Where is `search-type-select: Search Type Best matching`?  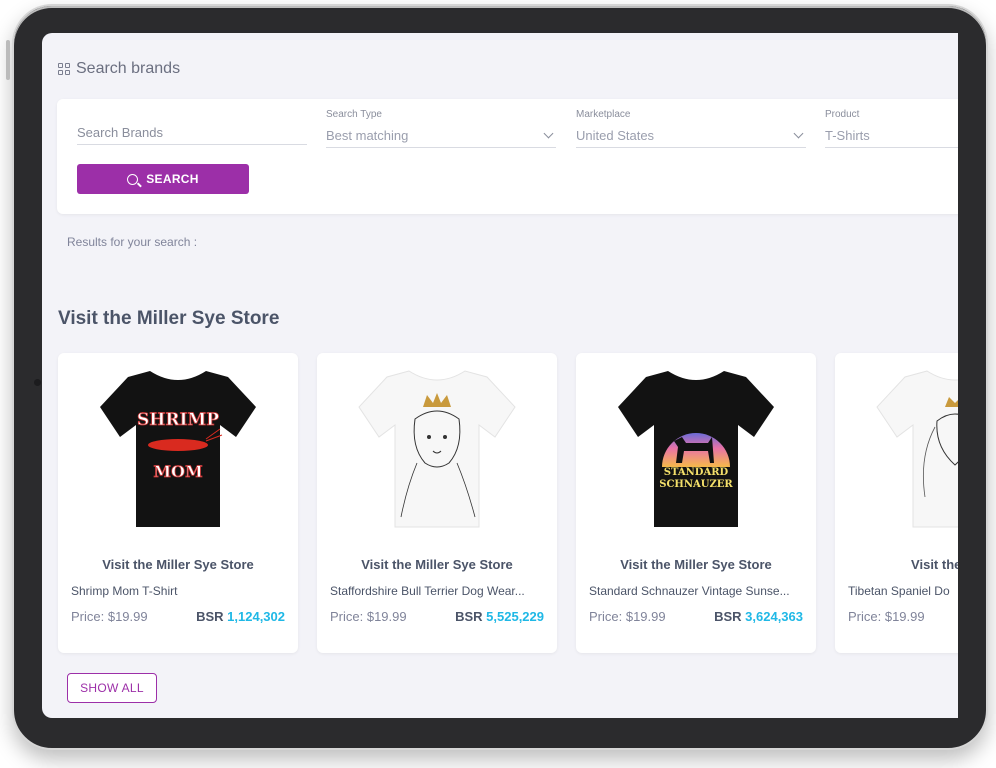 search-type-select: Search Type Best matching is located at coordinates (441, 128).